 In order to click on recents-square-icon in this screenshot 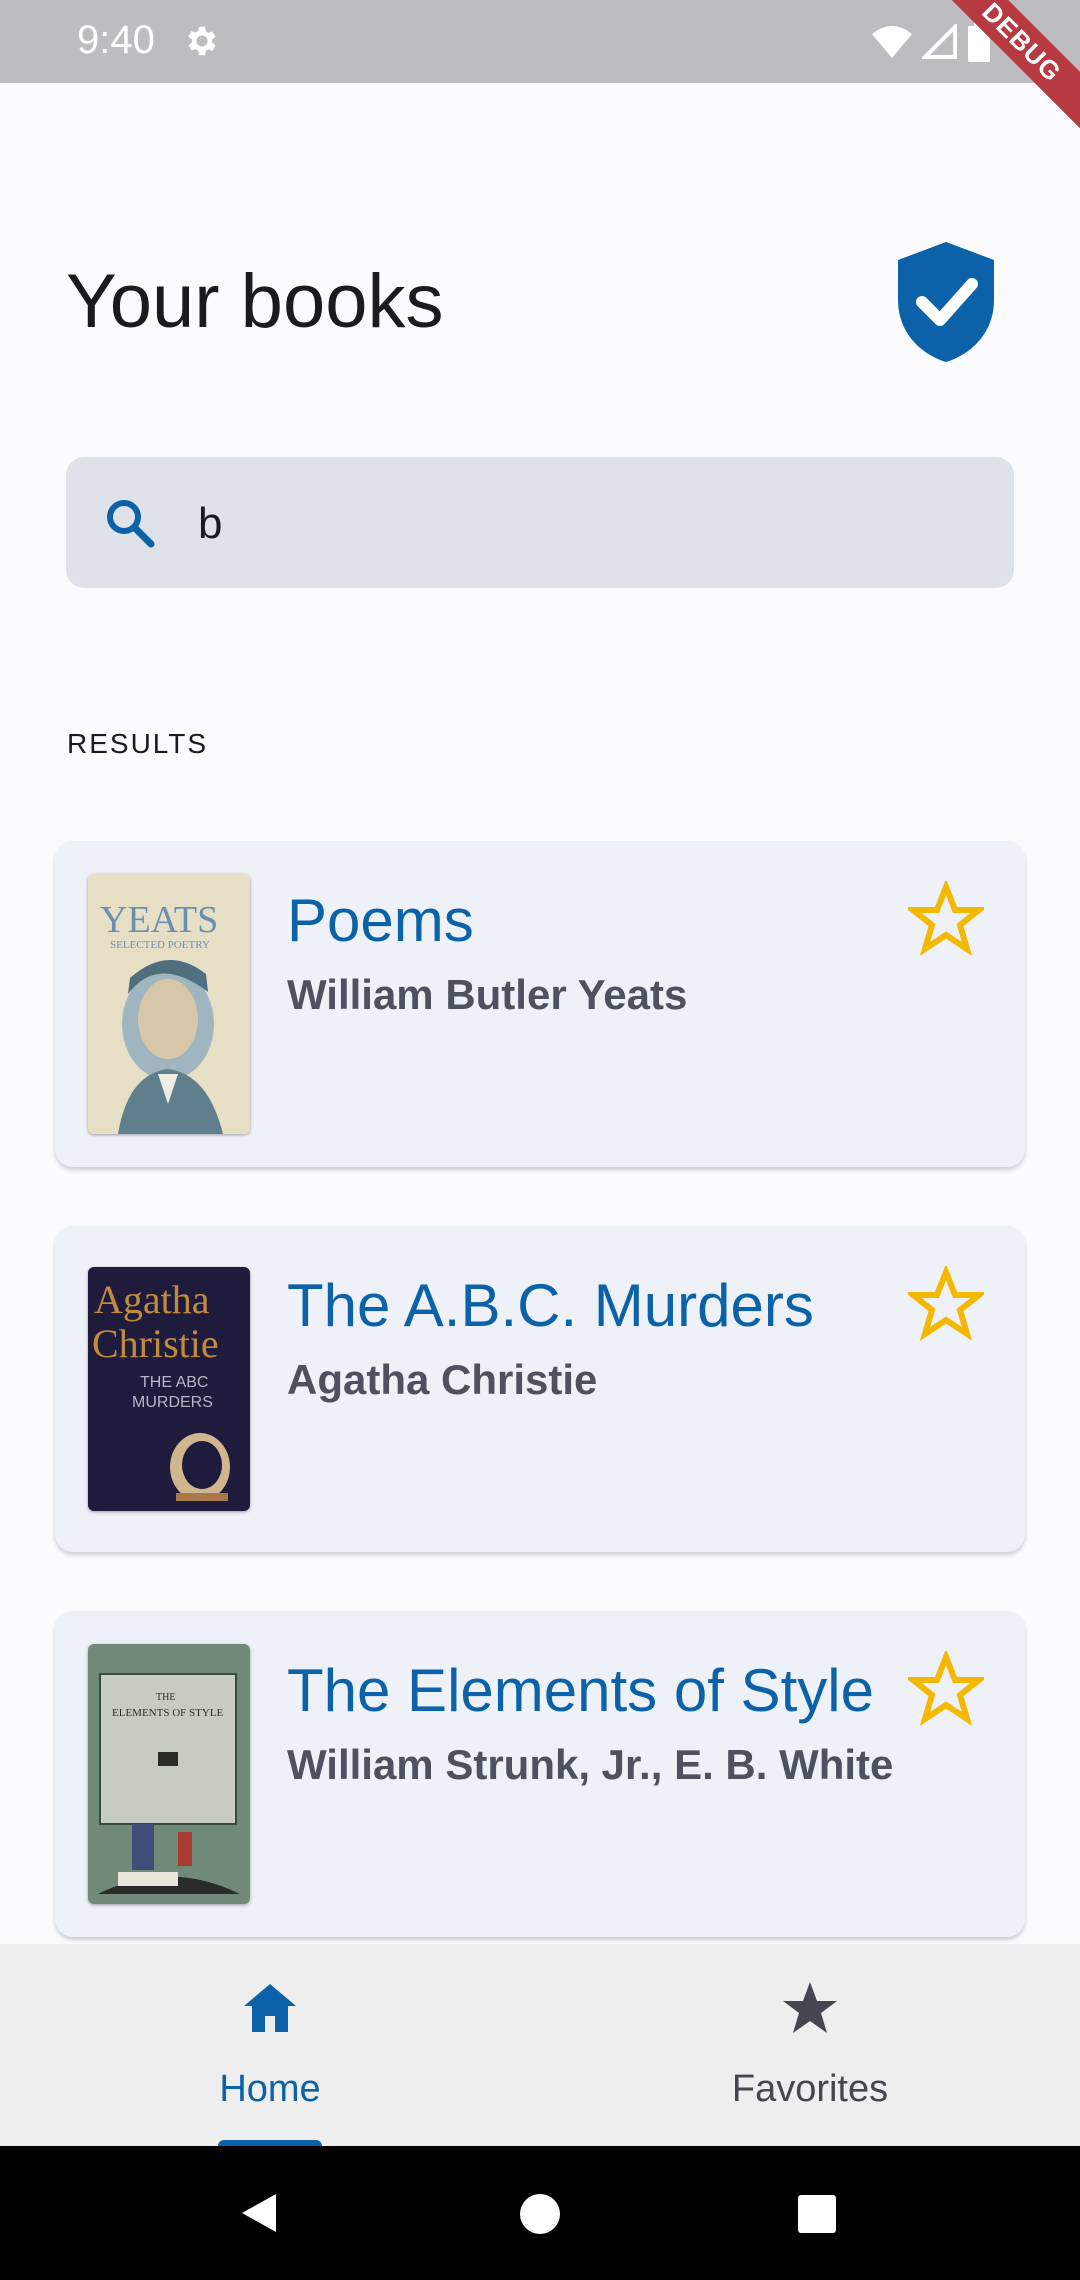, I will do `click(817, 2214)`.